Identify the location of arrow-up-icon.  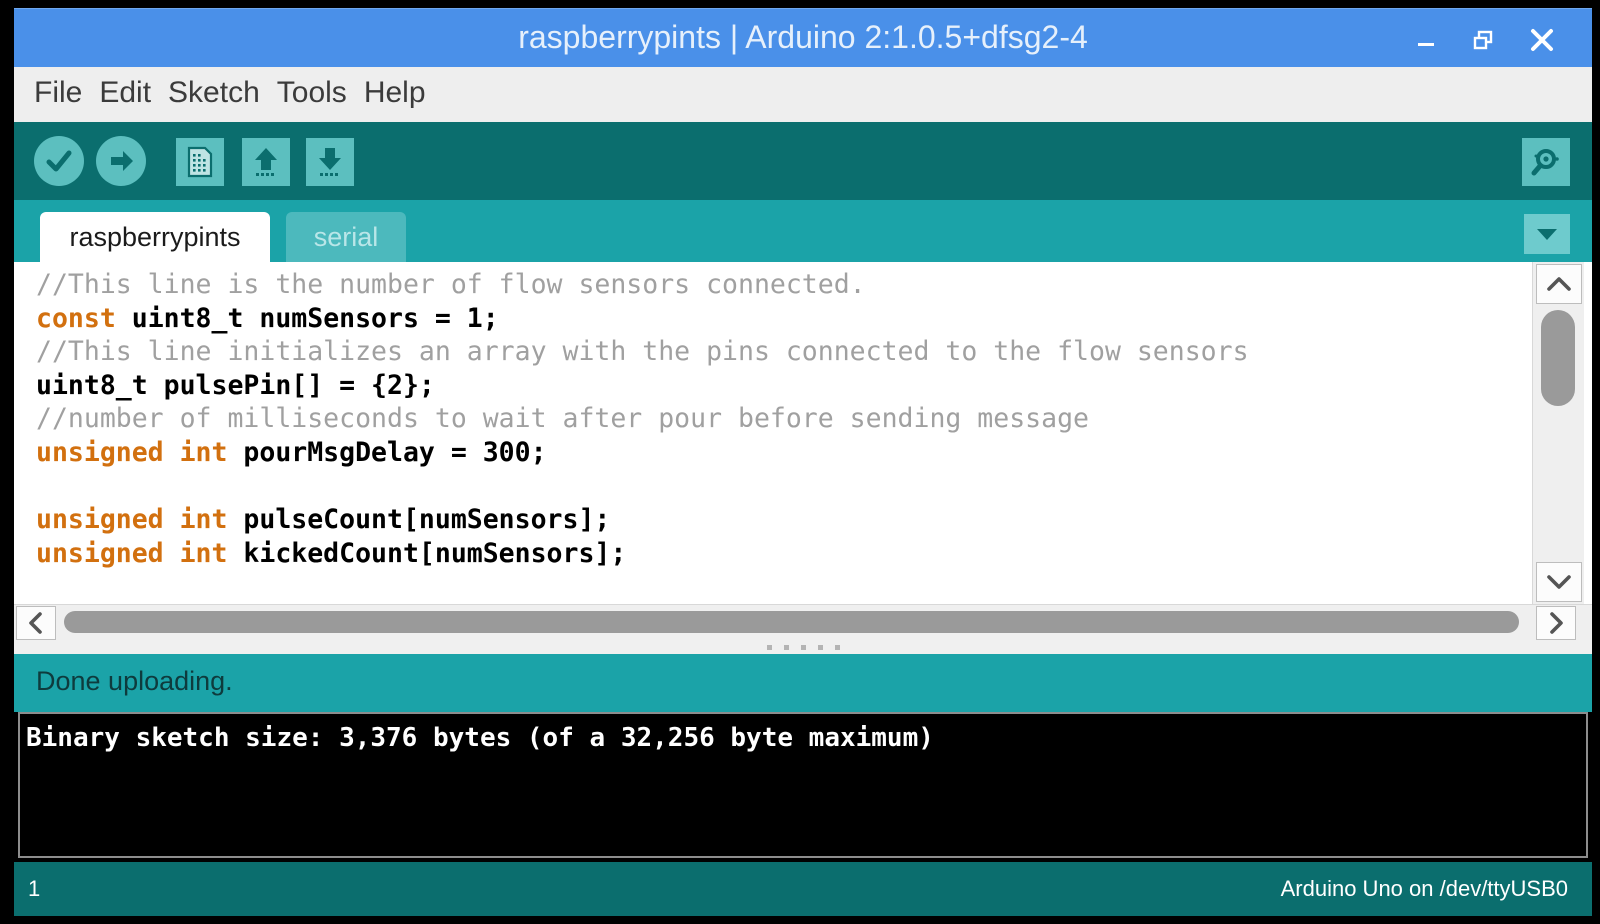
(266, 162).